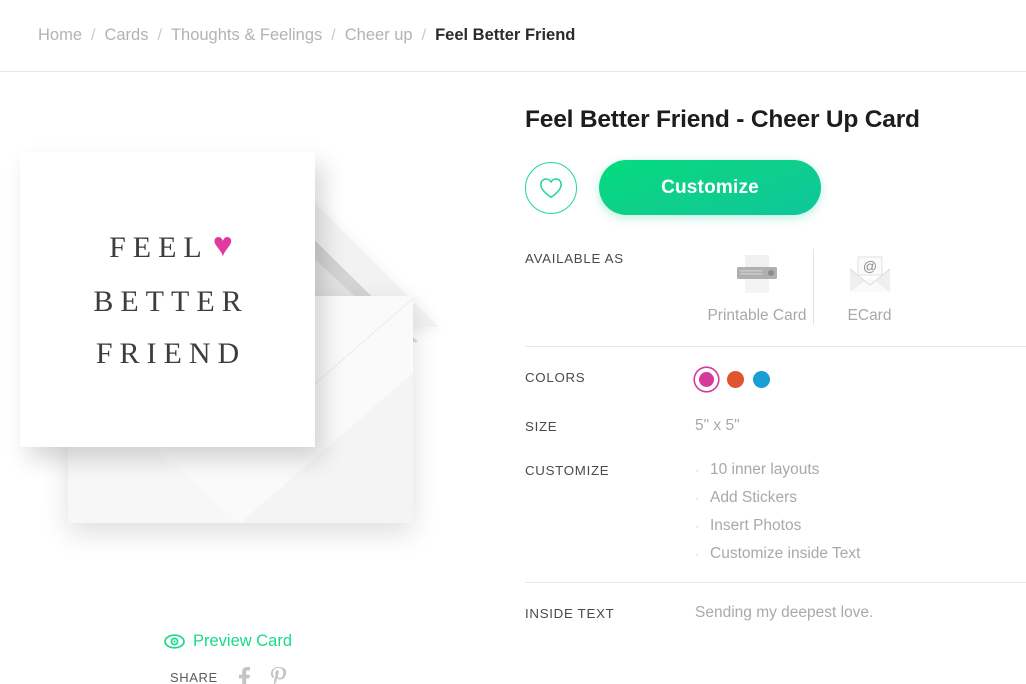 The height and width of the screenshot is (684, 1026). I want to click on color-swatch-orange, so click(735, 379).